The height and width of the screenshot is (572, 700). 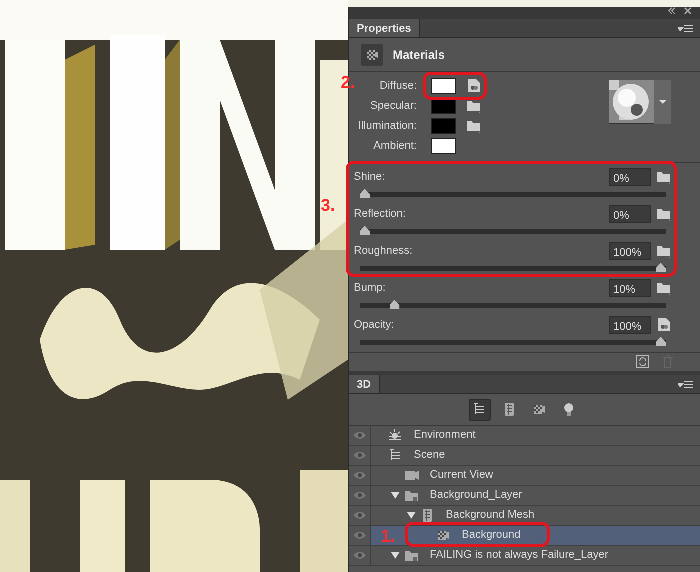 What do you see at coordinates (393, 106) in the screenshot?
I see `texture-label: Specular:` at bounding box center [393, 106].